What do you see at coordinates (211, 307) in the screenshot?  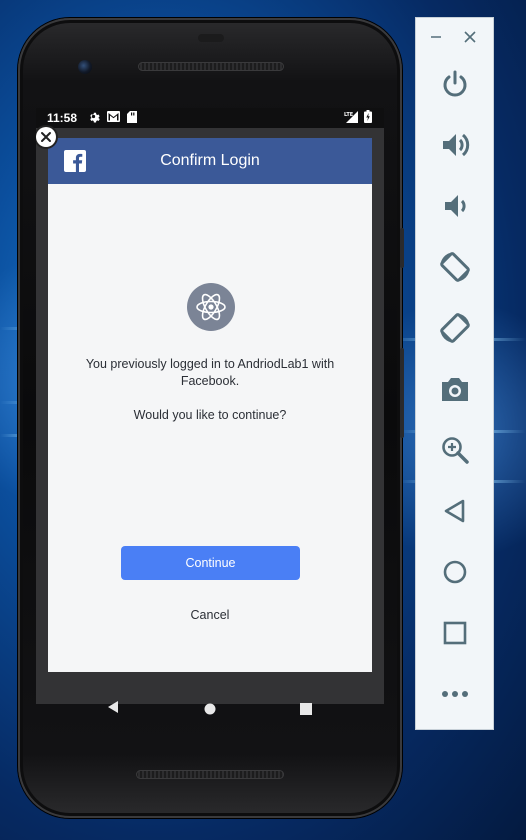 I see `react-atom-icon` at bounding box center [211, 307].